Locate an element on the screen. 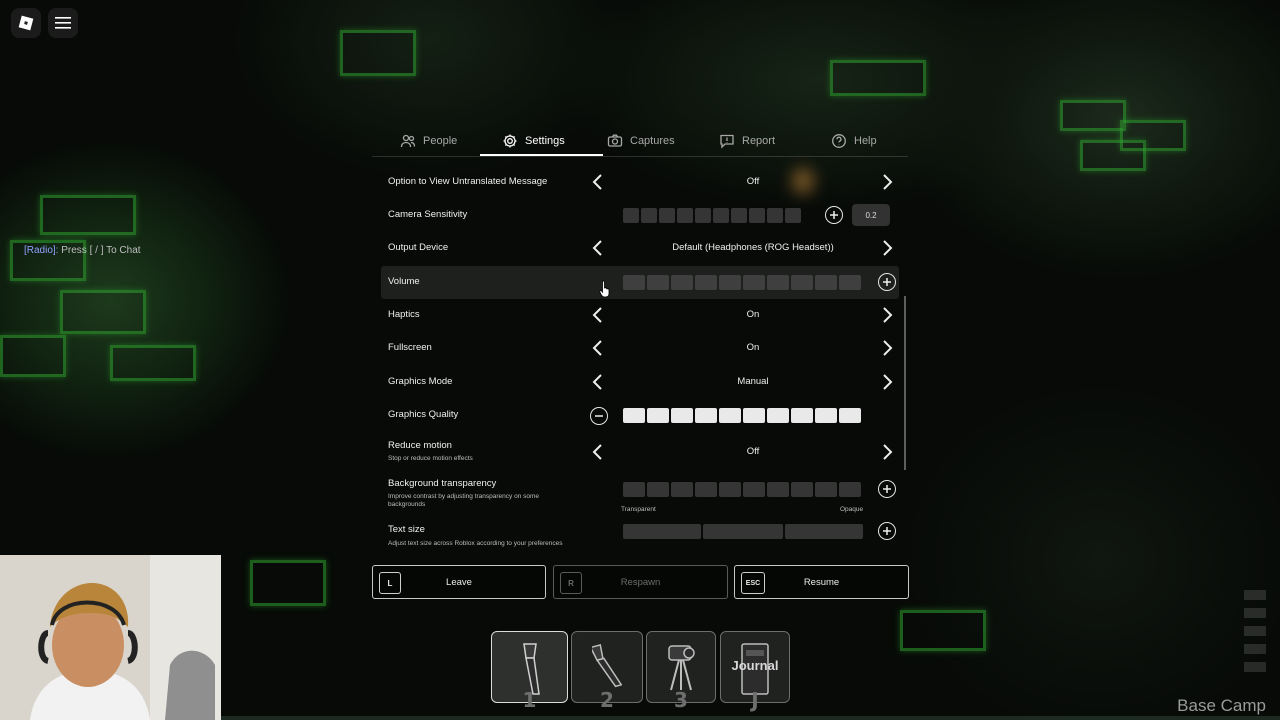 The height and width of the screenshot is (720, 1280). setting-label: Graphics Mode is located at coordinates (420, 381).